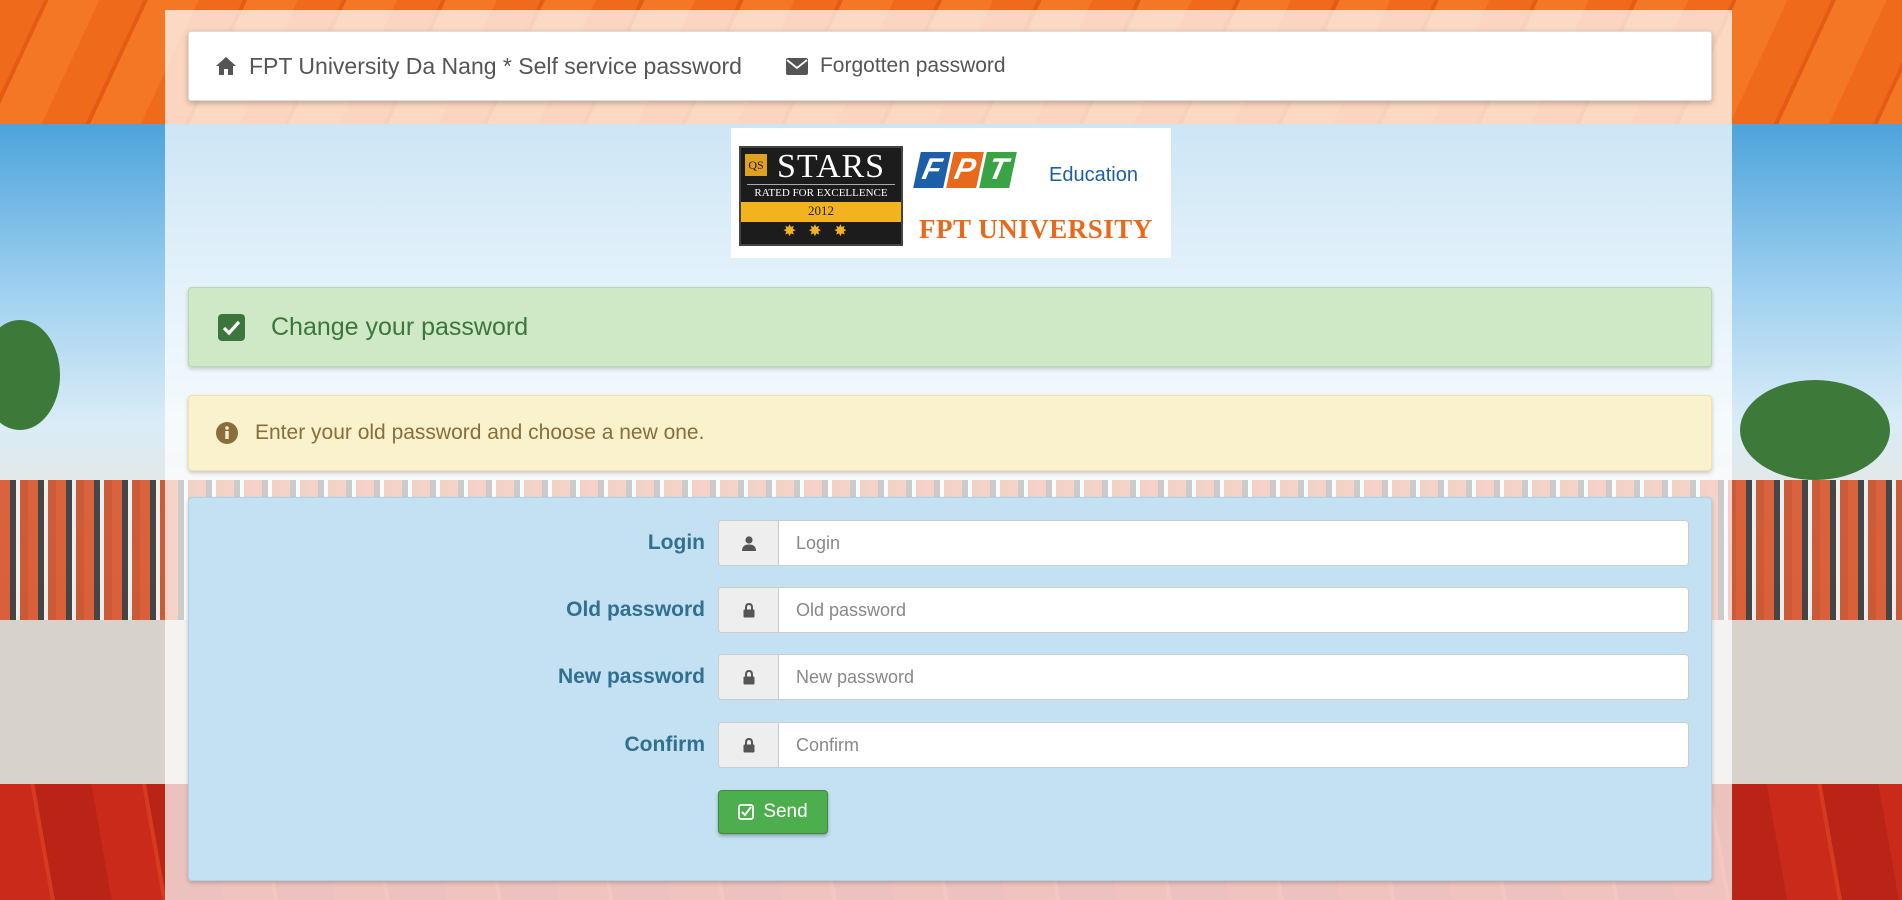 Image resolution: width=1902 pixels, height=900 pixels. I want to click on home-icon, so click(226, 66).